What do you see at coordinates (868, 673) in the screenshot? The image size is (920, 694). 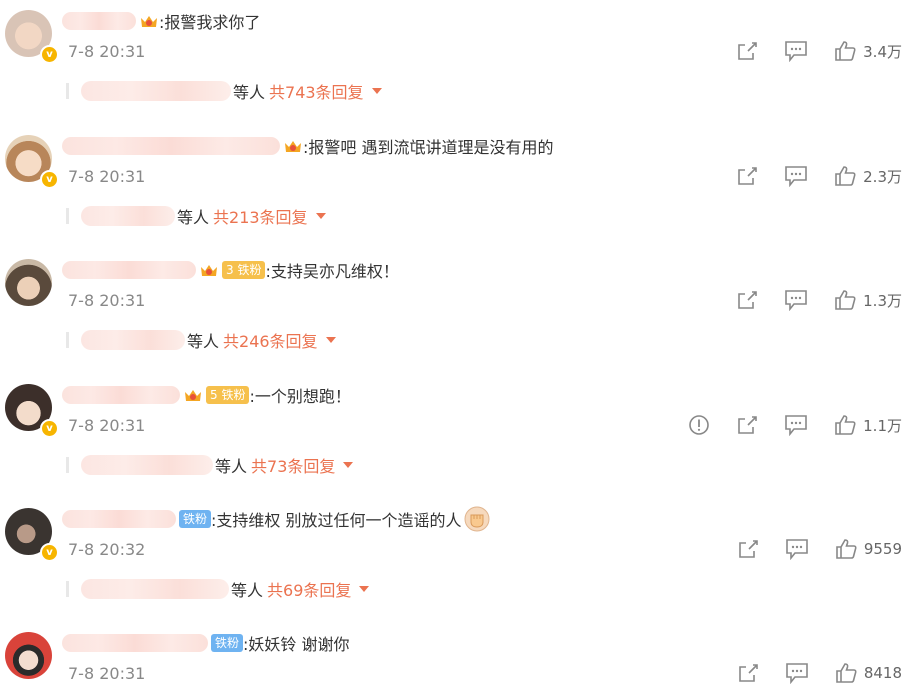 I see `like-button: 8418` at bounding box center [868, 673].